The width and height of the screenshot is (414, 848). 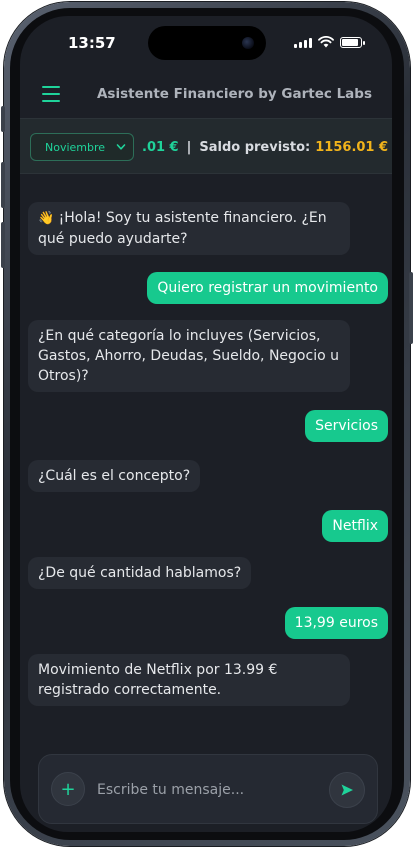 What do you see at coordinates (326, 42) in the screenshot?
I see `wifi-icon` at bounding box center [326, 42].